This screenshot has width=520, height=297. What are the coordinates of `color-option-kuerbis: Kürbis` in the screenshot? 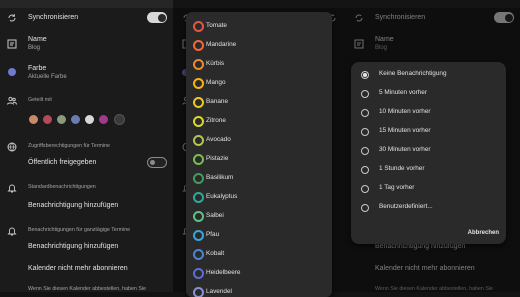 It's located at (259, 64).